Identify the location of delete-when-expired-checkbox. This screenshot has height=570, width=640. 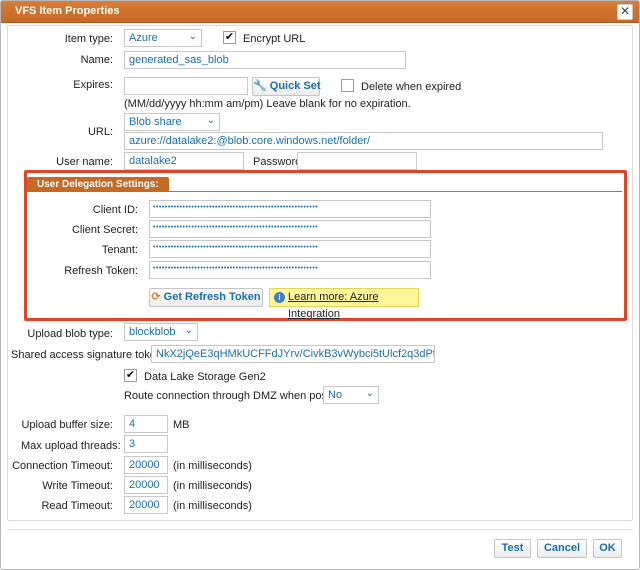
(347, 85).